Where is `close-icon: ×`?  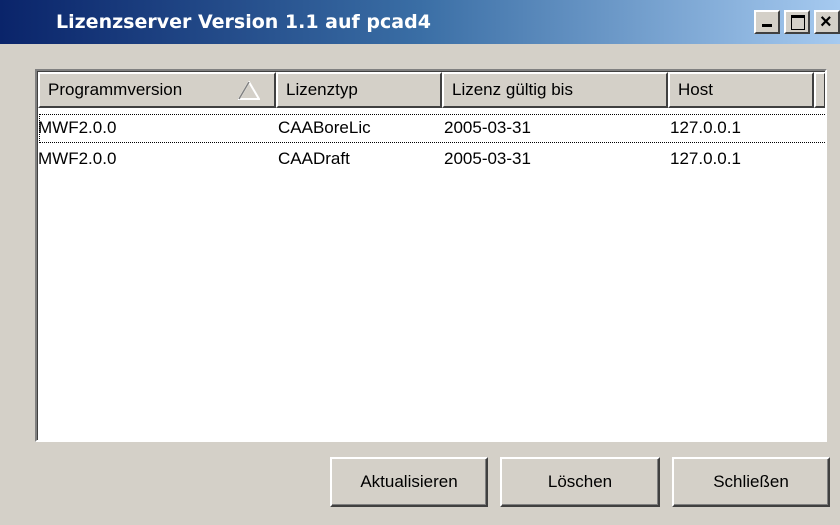 close-icon: × is located at coordinates (826, 22).